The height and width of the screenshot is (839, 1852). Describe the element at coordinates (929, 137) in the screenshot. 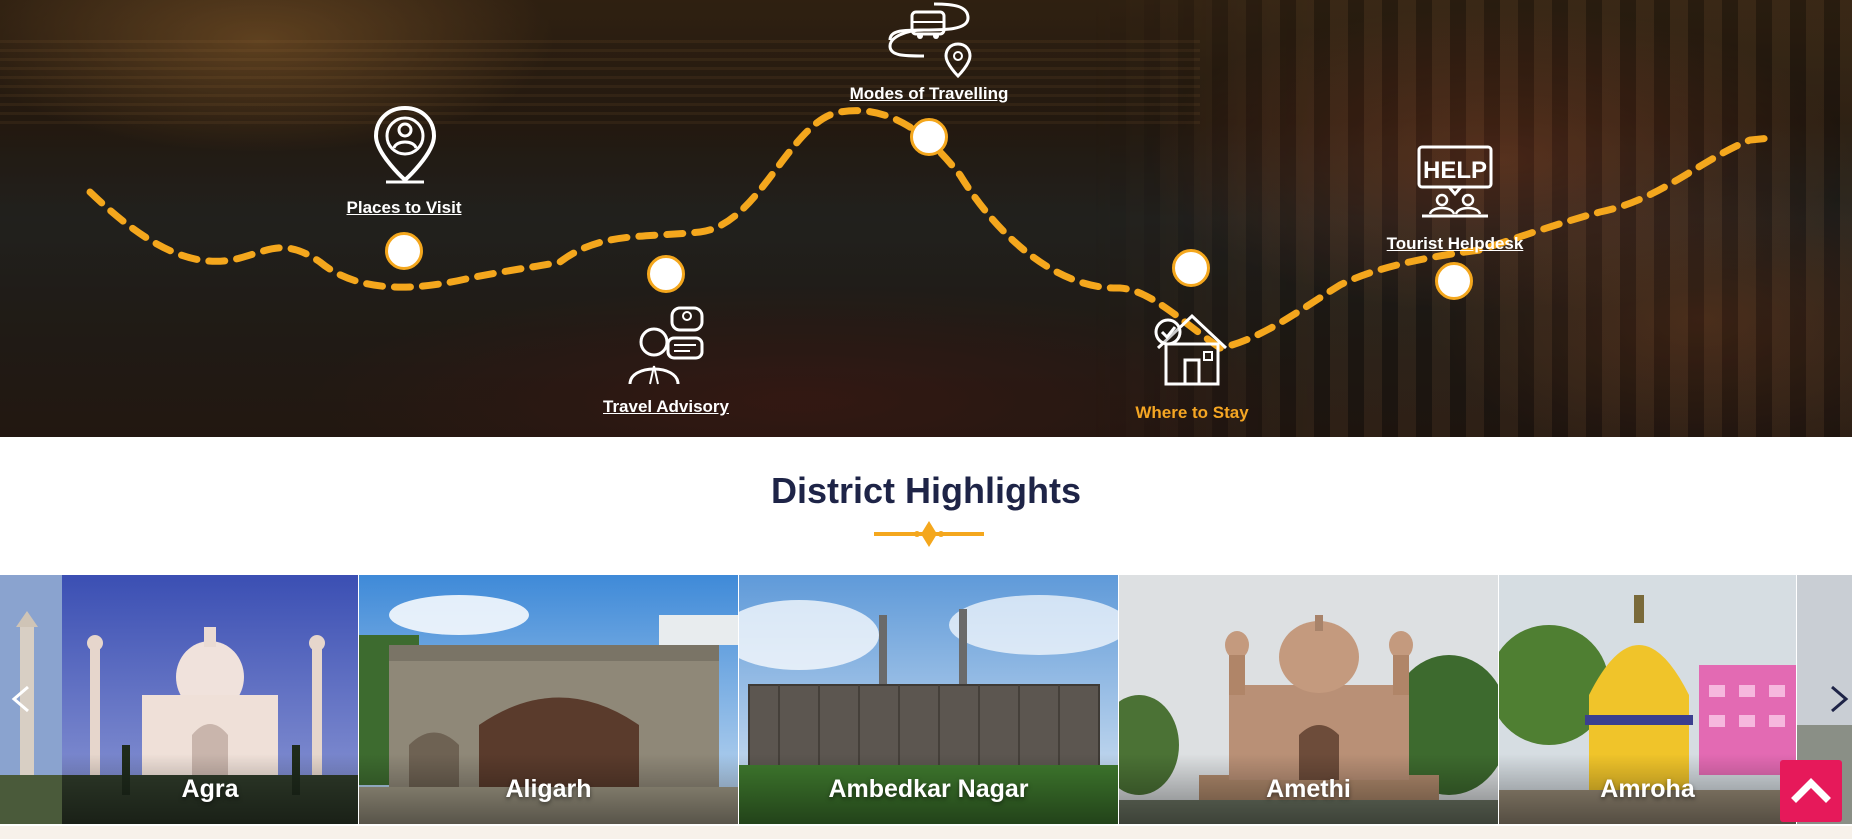

I see `stop-marker-modes-of-travelling` at that location.